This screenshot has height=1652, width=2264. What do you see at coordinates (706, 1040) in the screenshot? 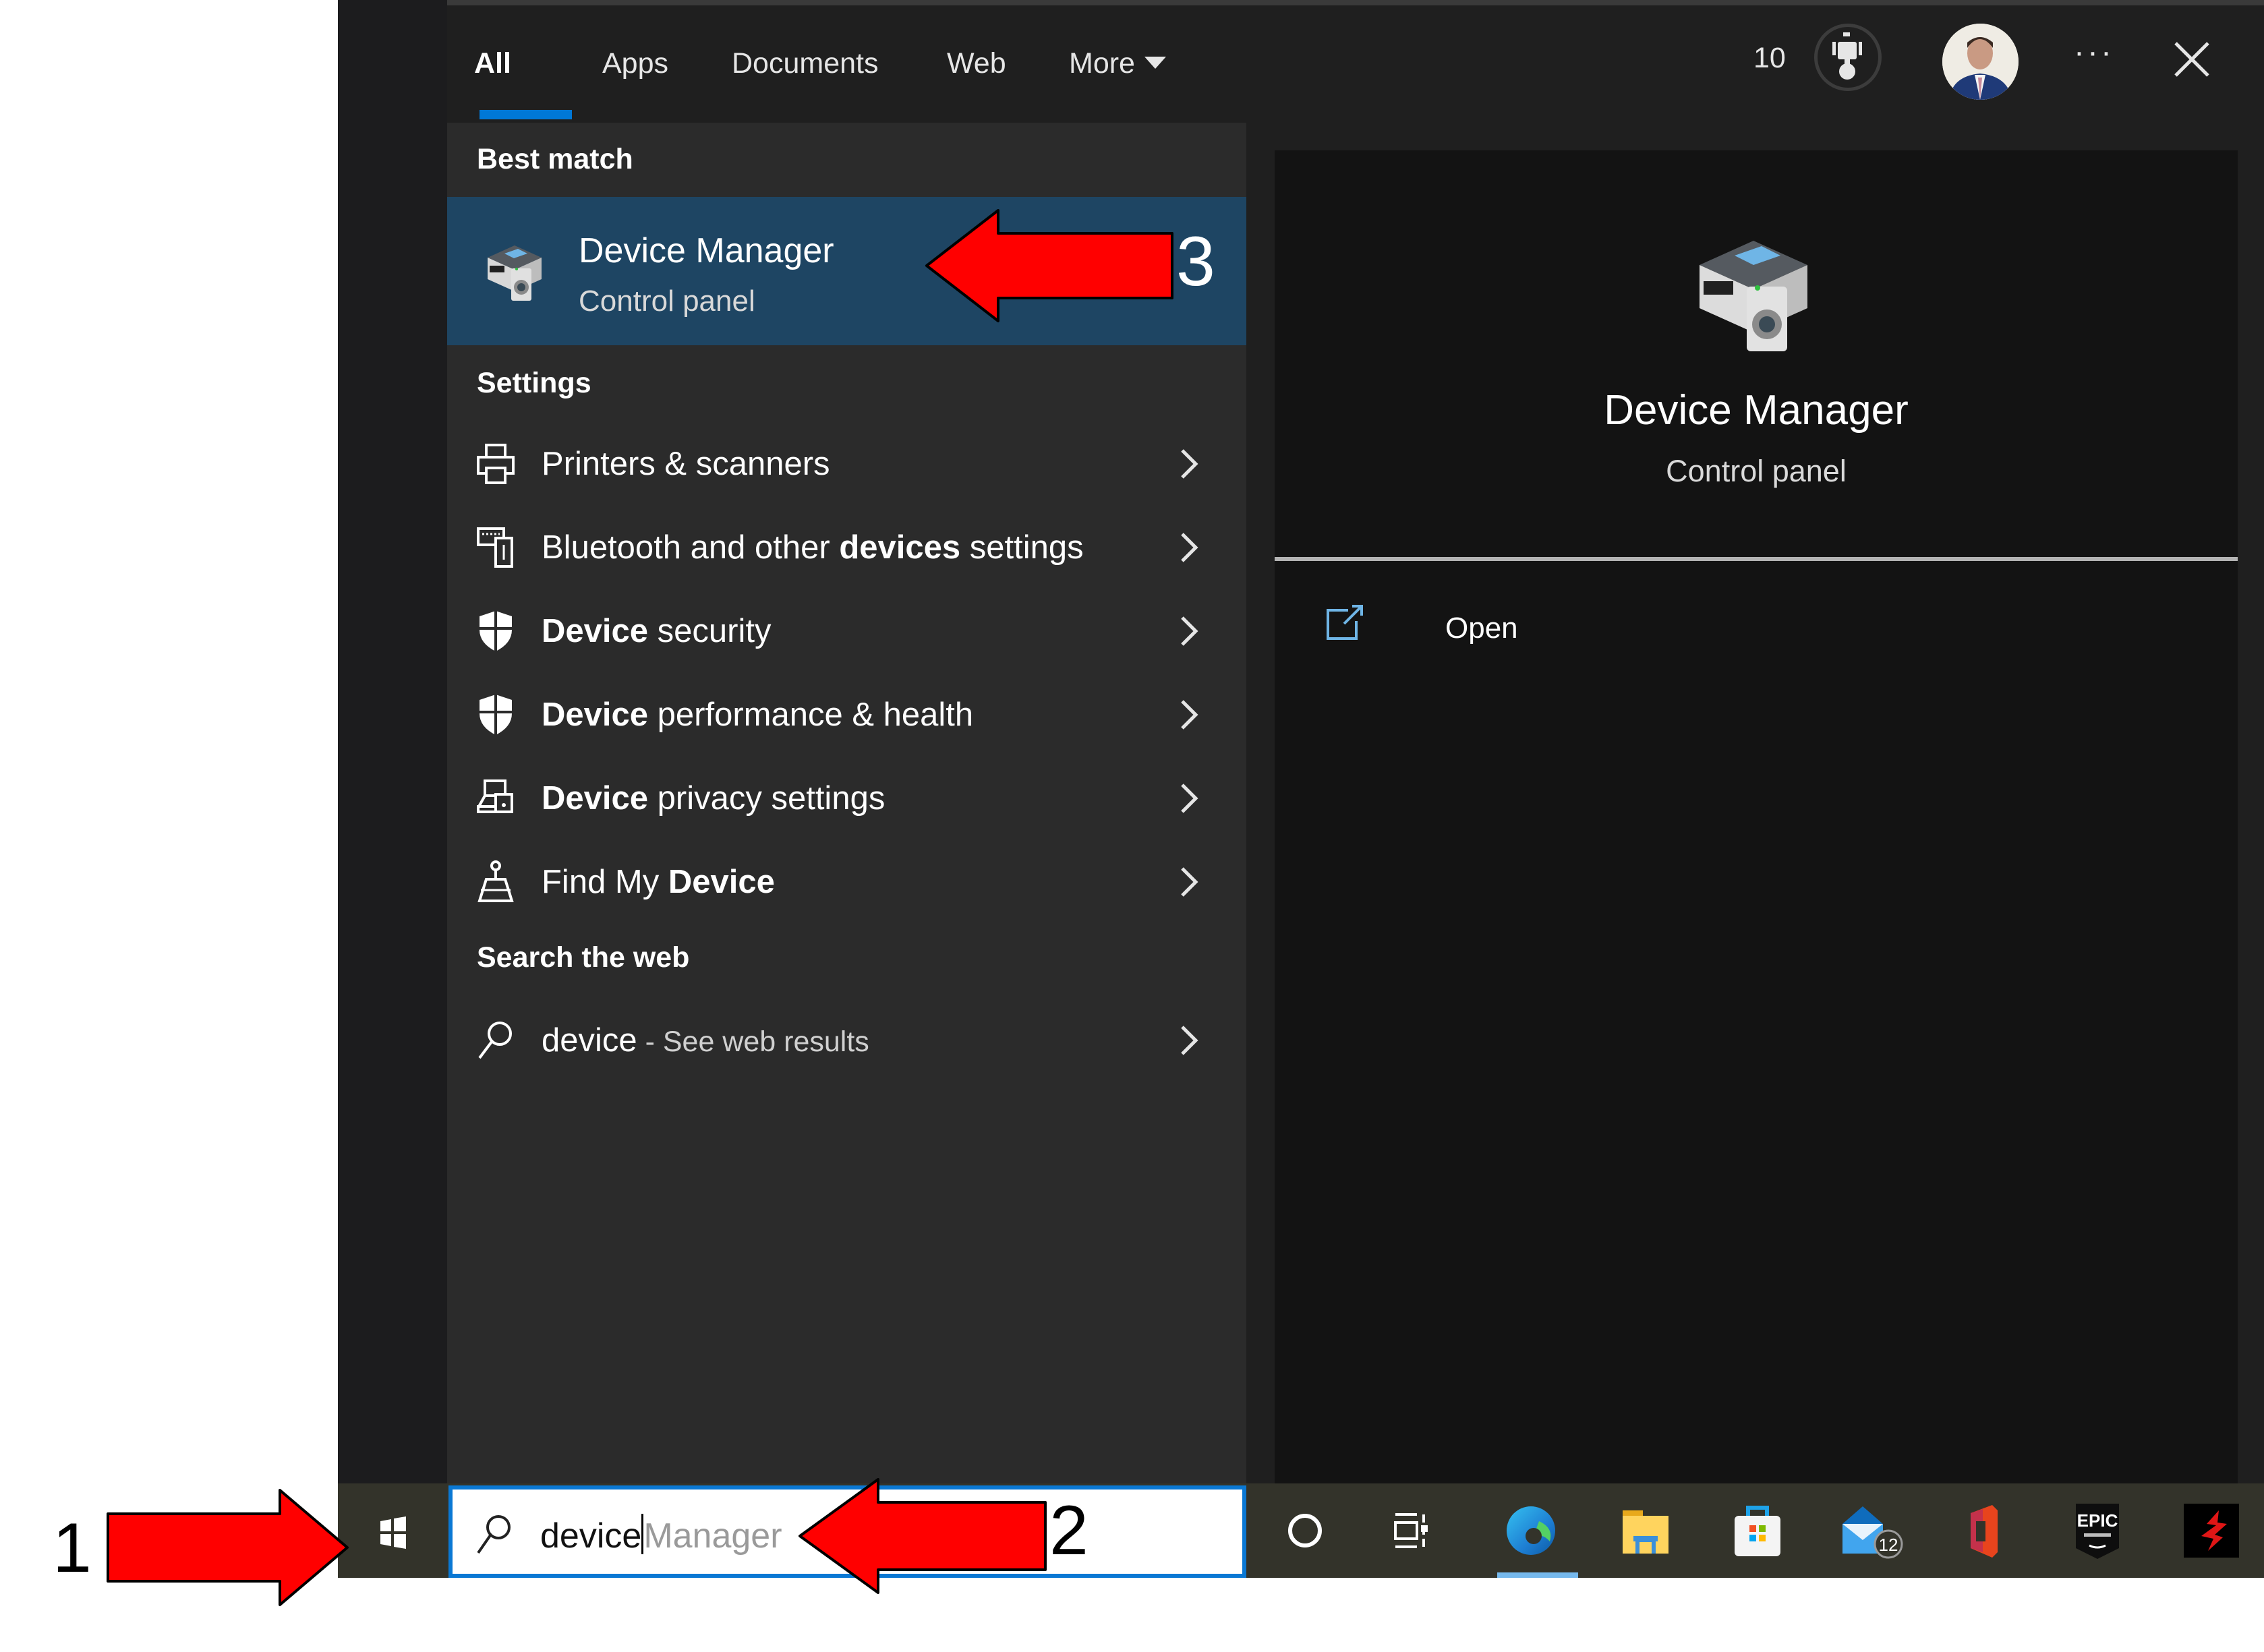
I see `web-search-label: device - See web results` at bounding box center [706, 1040].